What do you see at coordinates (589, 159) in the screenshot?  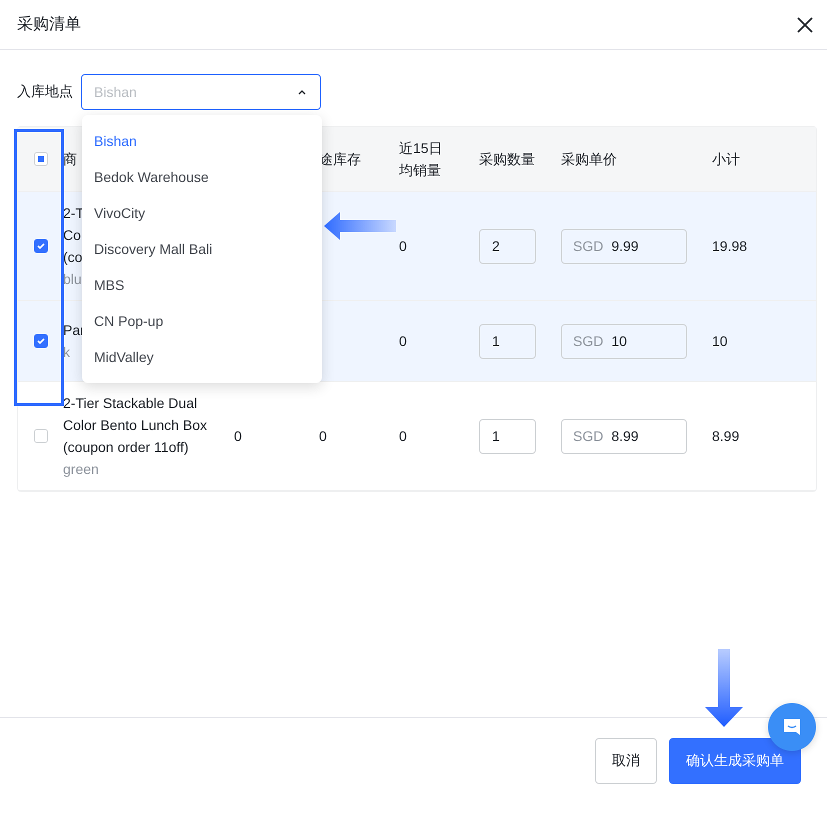 I see `column-header: 采购单价` at bounding box center [589, 159].